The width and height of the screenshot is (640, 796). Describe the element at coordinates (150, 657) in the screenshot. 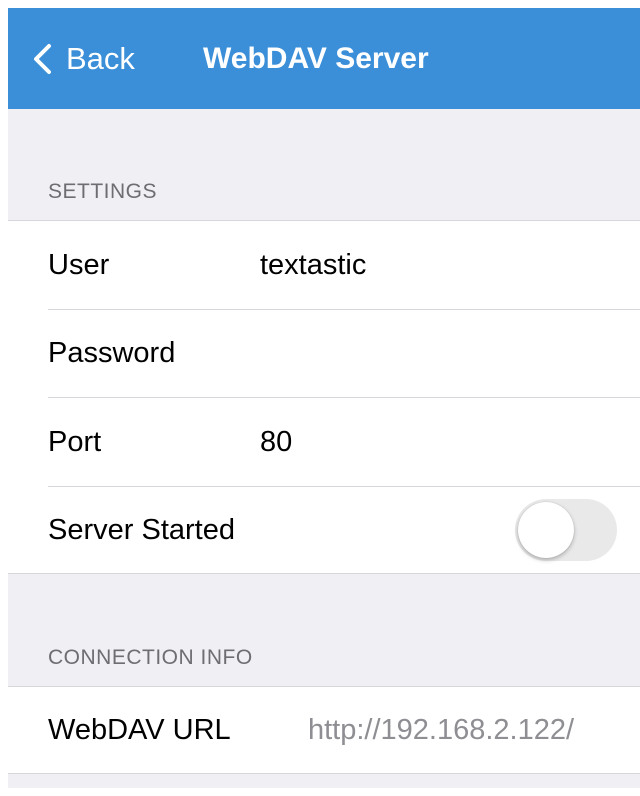

I see `section-header-connection-info: CONNECTION INFO` at that location.